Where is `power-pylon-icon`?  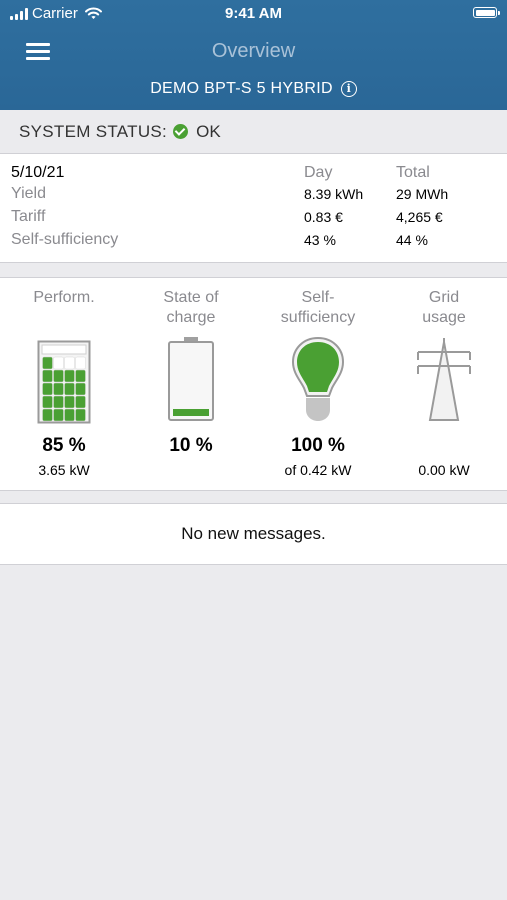
power-pylon-icon is located at coordinates (444, 379).